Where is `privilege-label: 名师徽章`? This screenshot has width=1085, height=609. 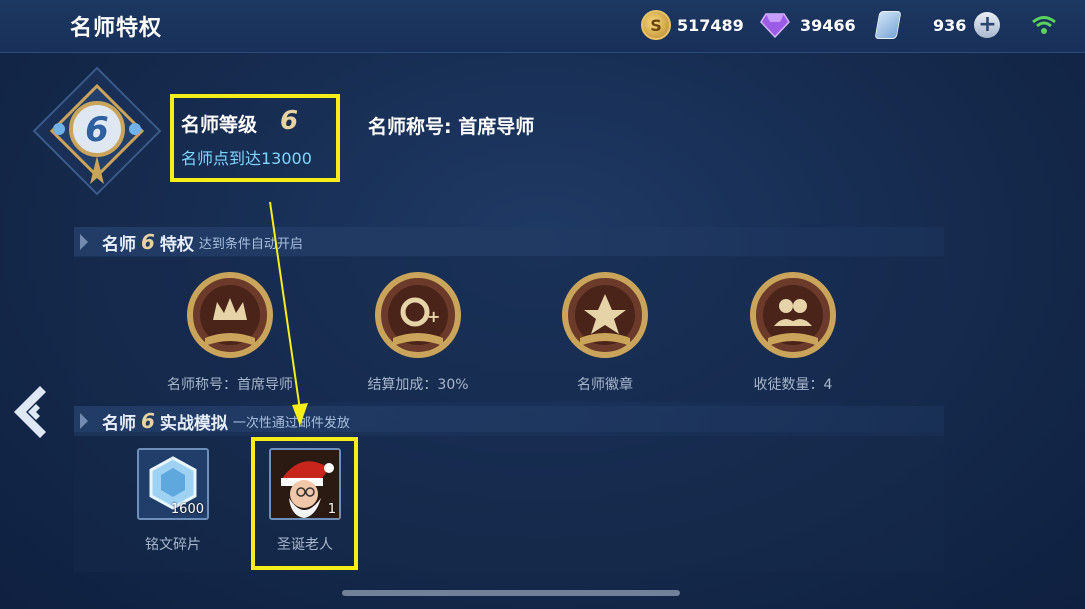
privilege-label: 名师徽章 is located at coordinates (605, 385).